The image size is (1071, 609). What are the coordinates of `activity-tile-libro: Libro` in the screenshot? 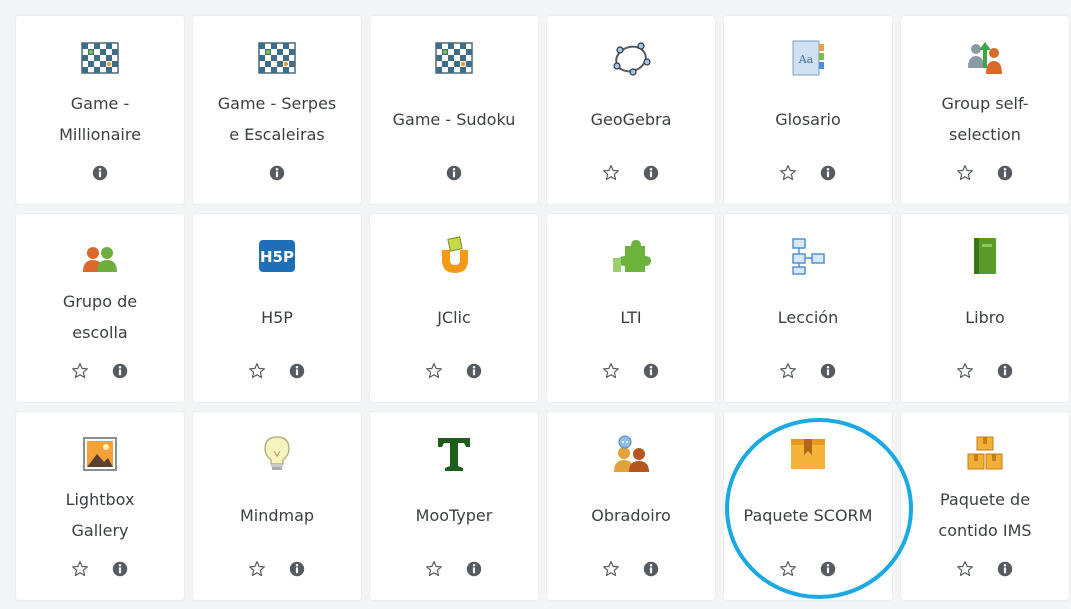 It's located at (985, 308).